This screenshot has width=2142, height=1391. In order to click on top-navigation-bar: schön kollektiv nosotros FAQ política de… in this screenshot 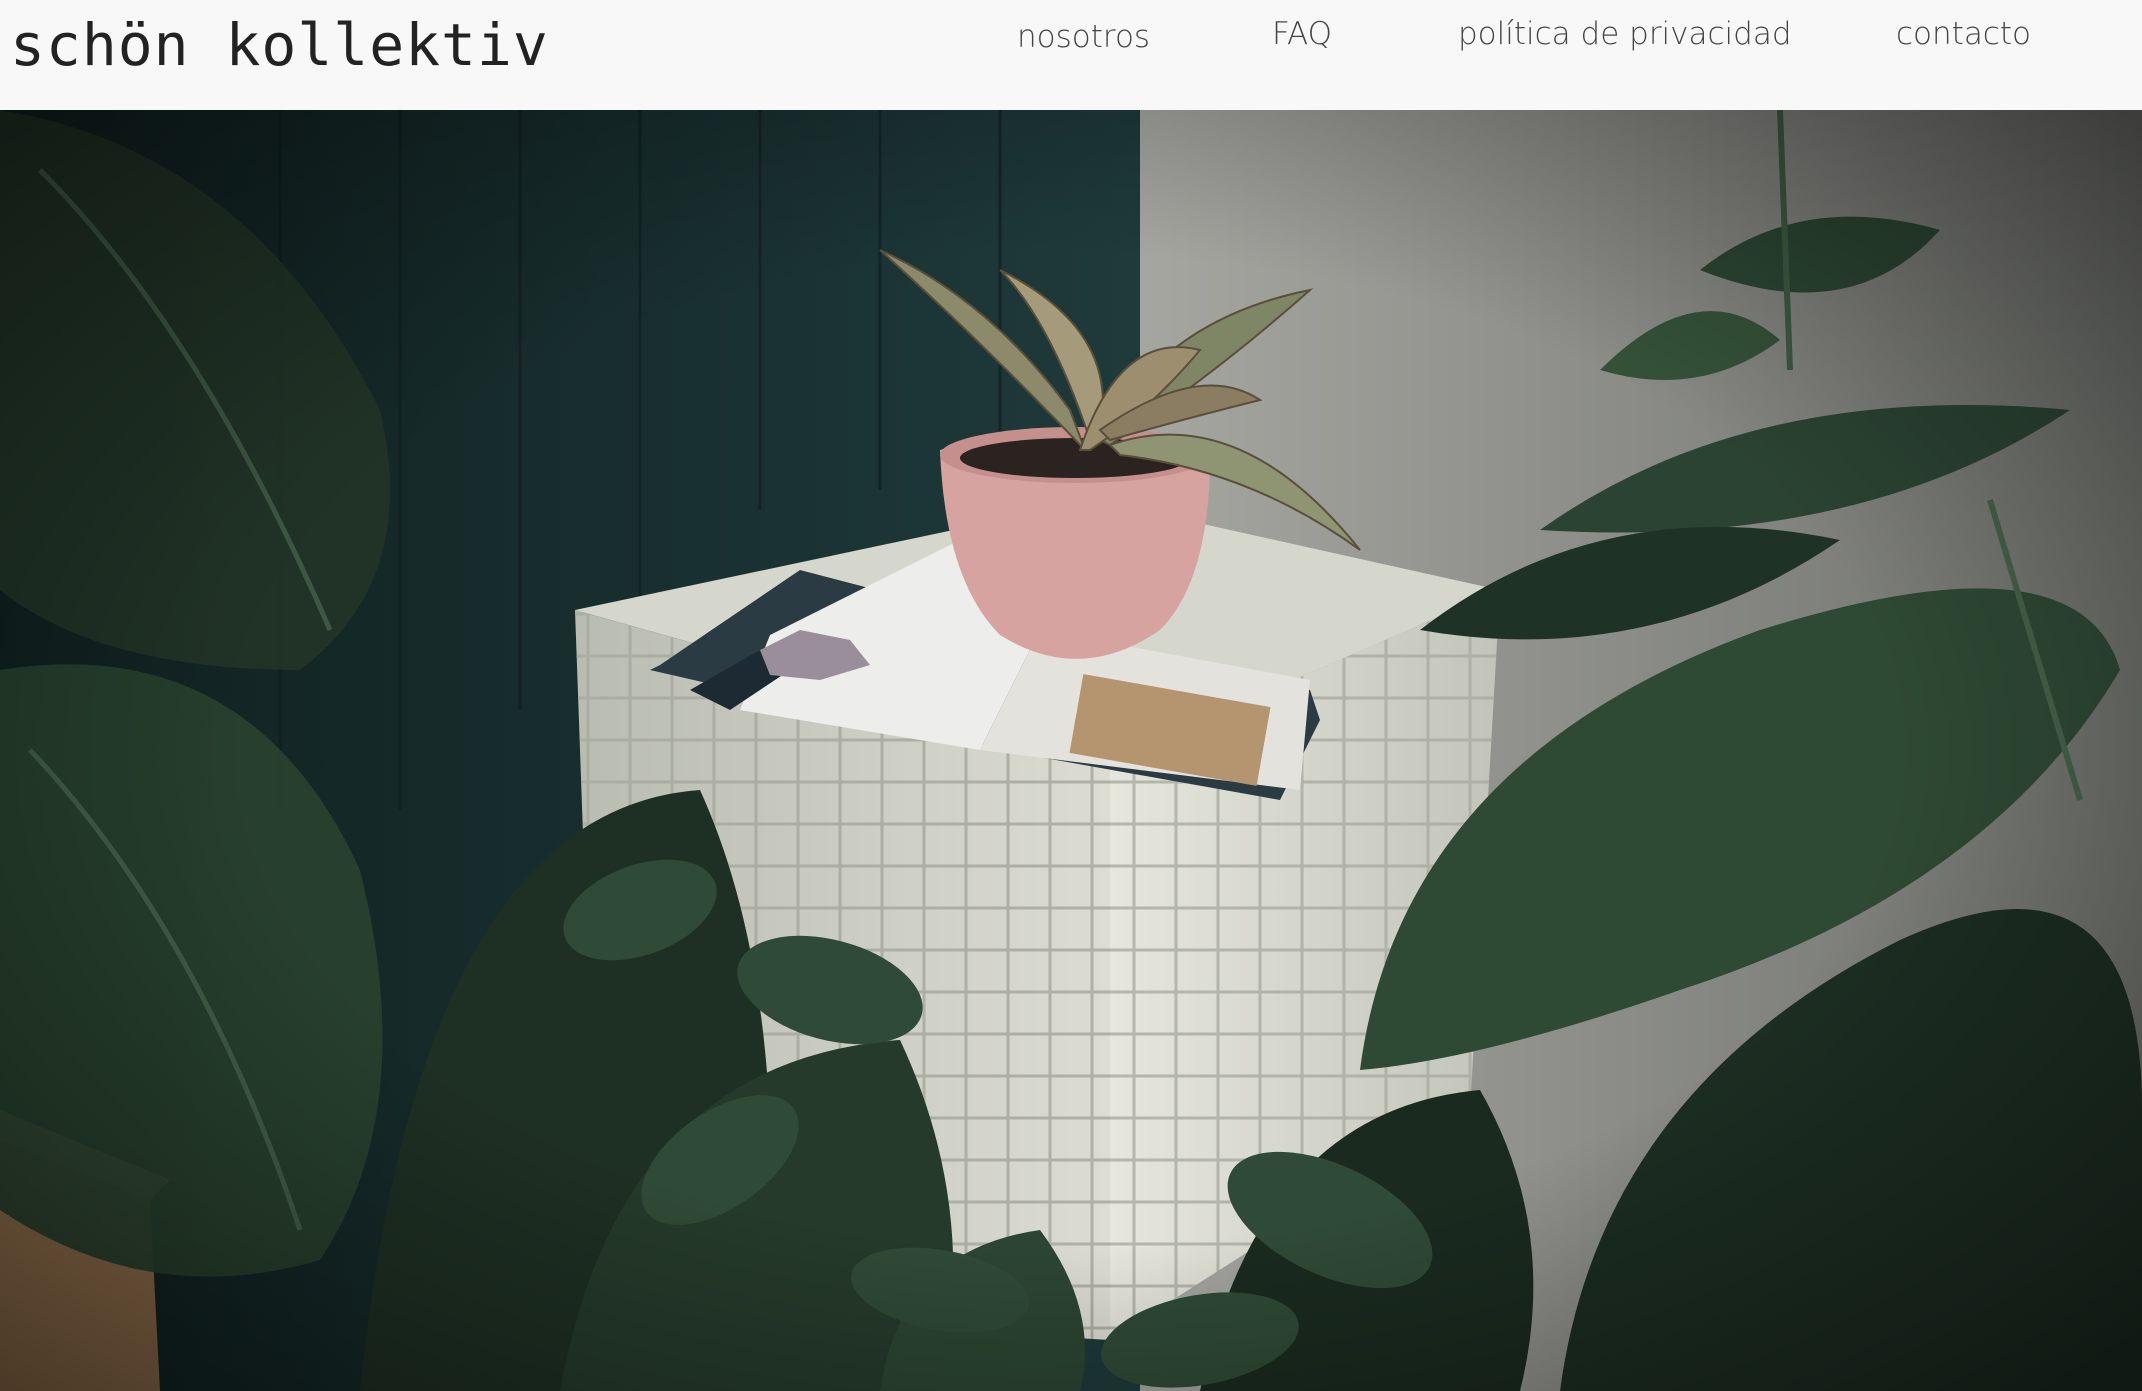, I will do `click(1071, 55)`.